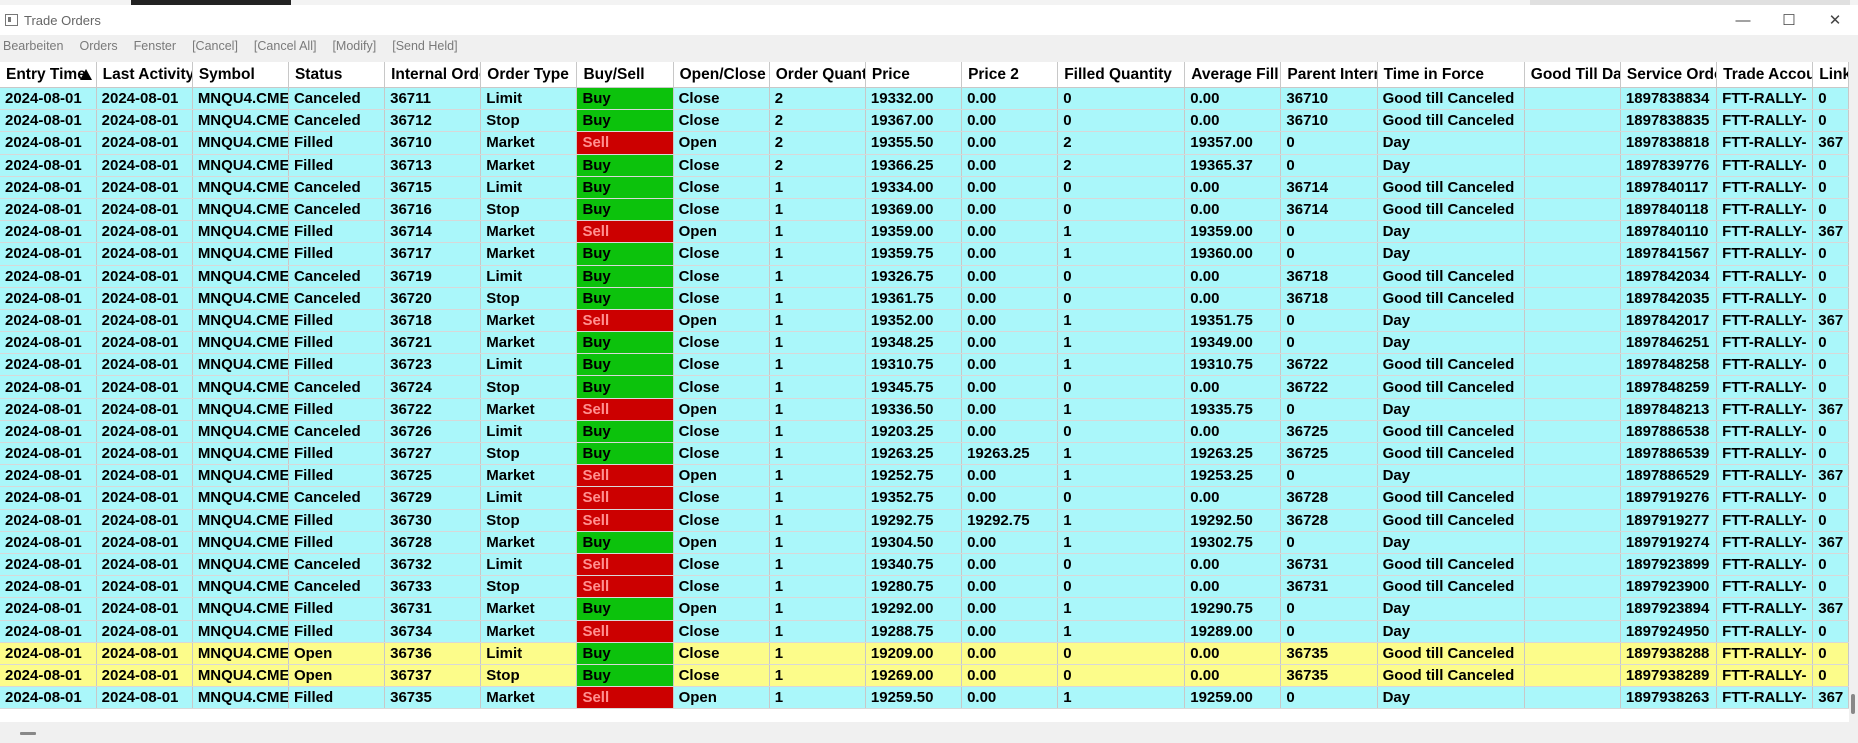  What do you see at coordinates (1233, 75) in the screenshot?
I see `column-header-average-fill: Average Fill` at bounding box center [1233, 75].